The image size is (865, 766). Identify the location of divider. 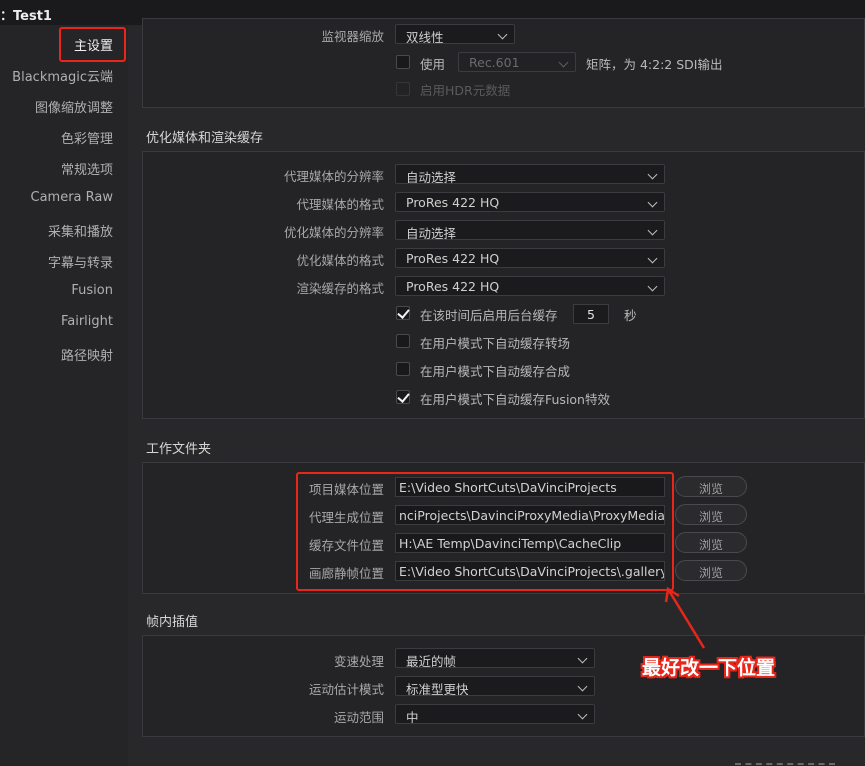
(785, 764).